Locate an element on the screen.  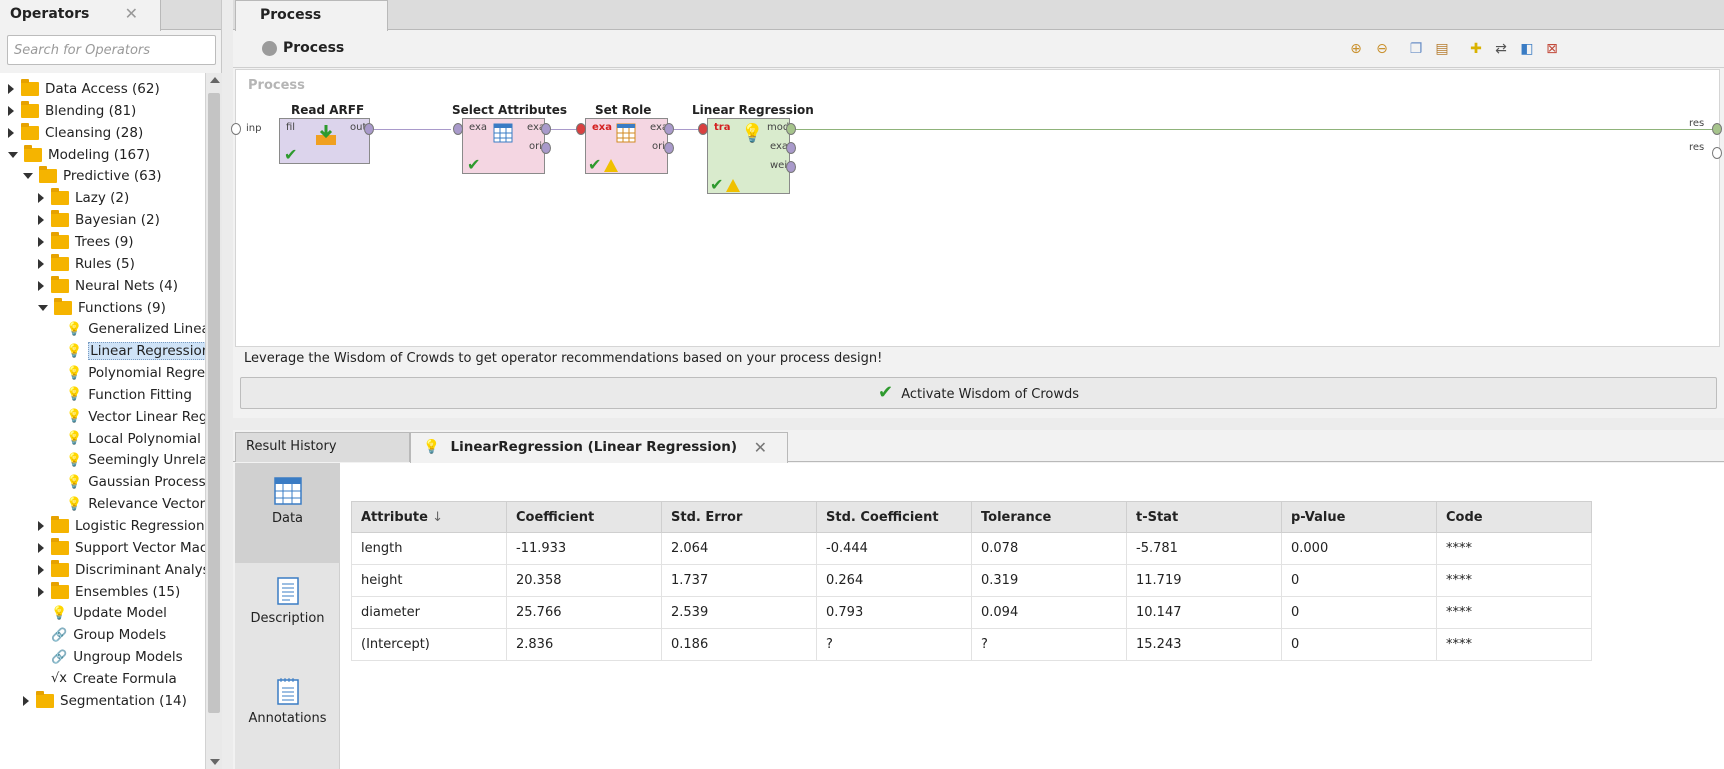
set-role-ori-port is located at coordinates (669, 148).